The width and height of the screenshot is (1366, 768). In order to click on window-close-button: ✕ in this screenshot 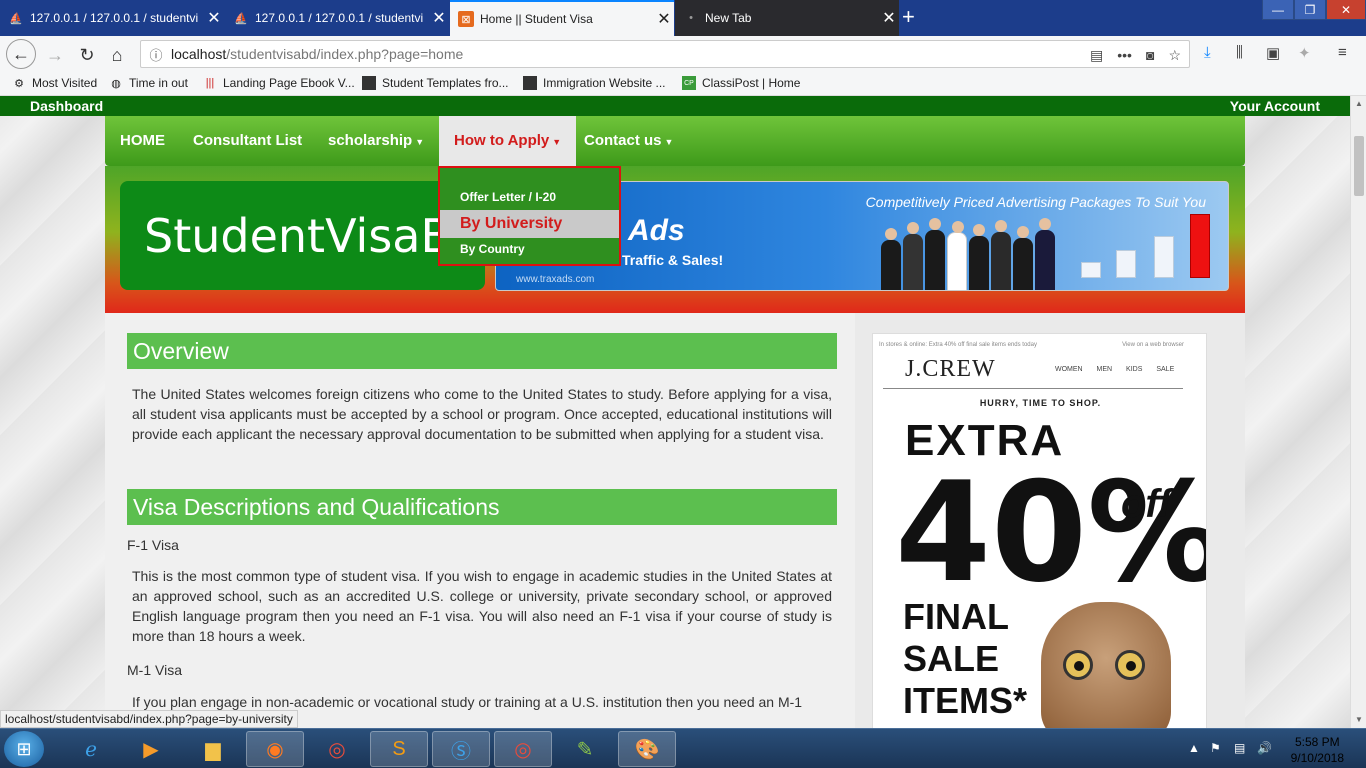, I will do `click(1346, 10)`.